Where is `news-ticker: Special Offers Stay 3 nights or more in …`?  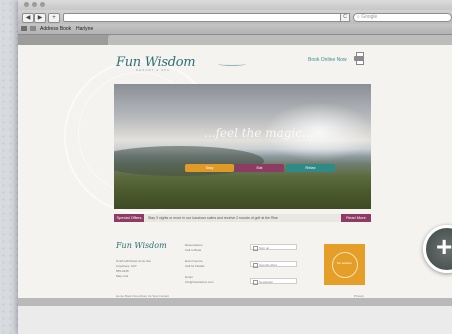 news-ticker: Special Offers Stay 3 nights or more in … is located at coordinates (242, 218).